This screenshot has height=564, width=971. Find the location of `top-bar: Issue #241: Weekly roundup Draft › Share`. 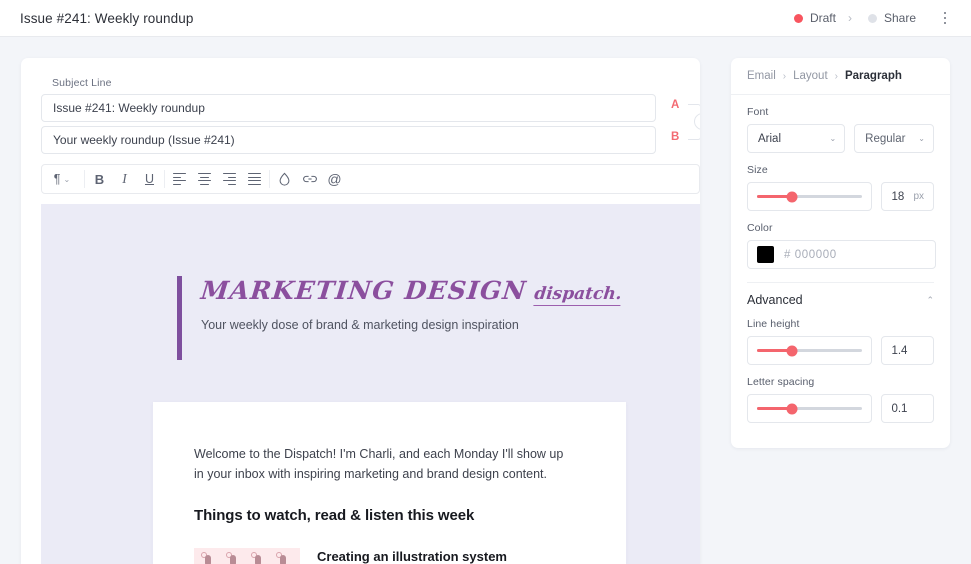

top-bar: Issue #241: Weekly roundup Draft › Share is located at coordinates (485, 18).